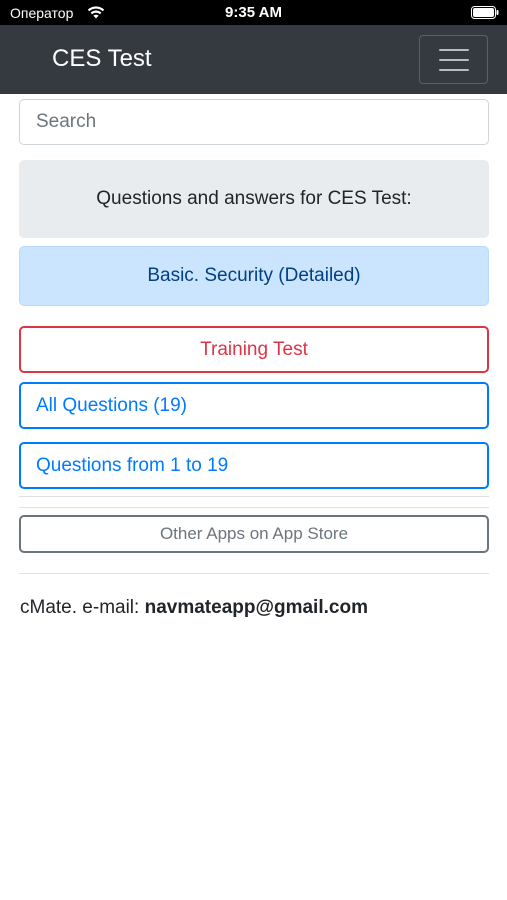 Image resolution: width=507 pixels, height=900 pixels. I want to click on status-bar: Оператор 9:35 AM, so click(253, 12).